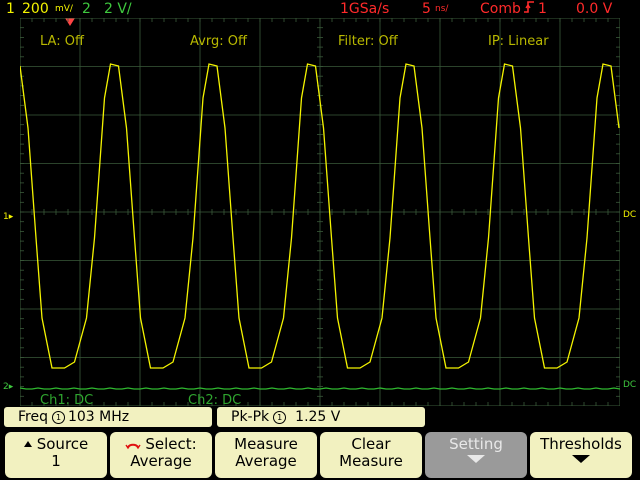 This screenshot has width=640, height=480. What do you see at coordinates (250, 417) in the screenshot?
I see `pkpk-label: Pk-Pk` at bounding box center [250, 417].